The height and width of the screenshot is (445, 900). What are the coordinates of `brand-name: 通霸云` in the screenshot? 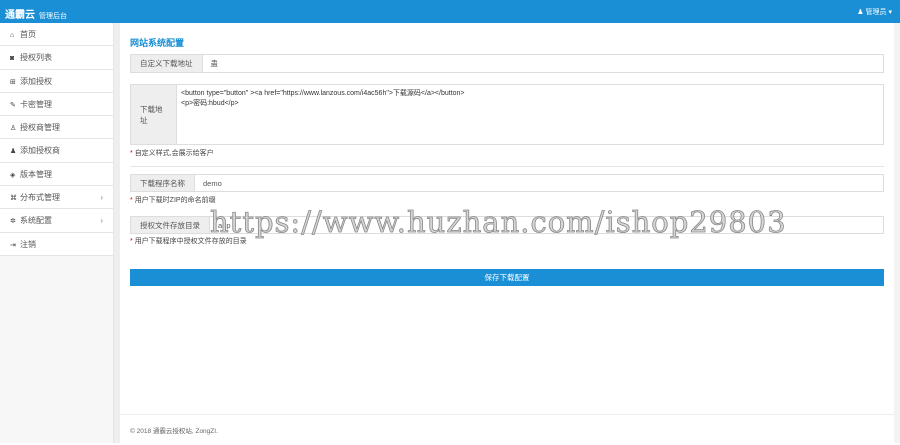 It's located at (20, 15).